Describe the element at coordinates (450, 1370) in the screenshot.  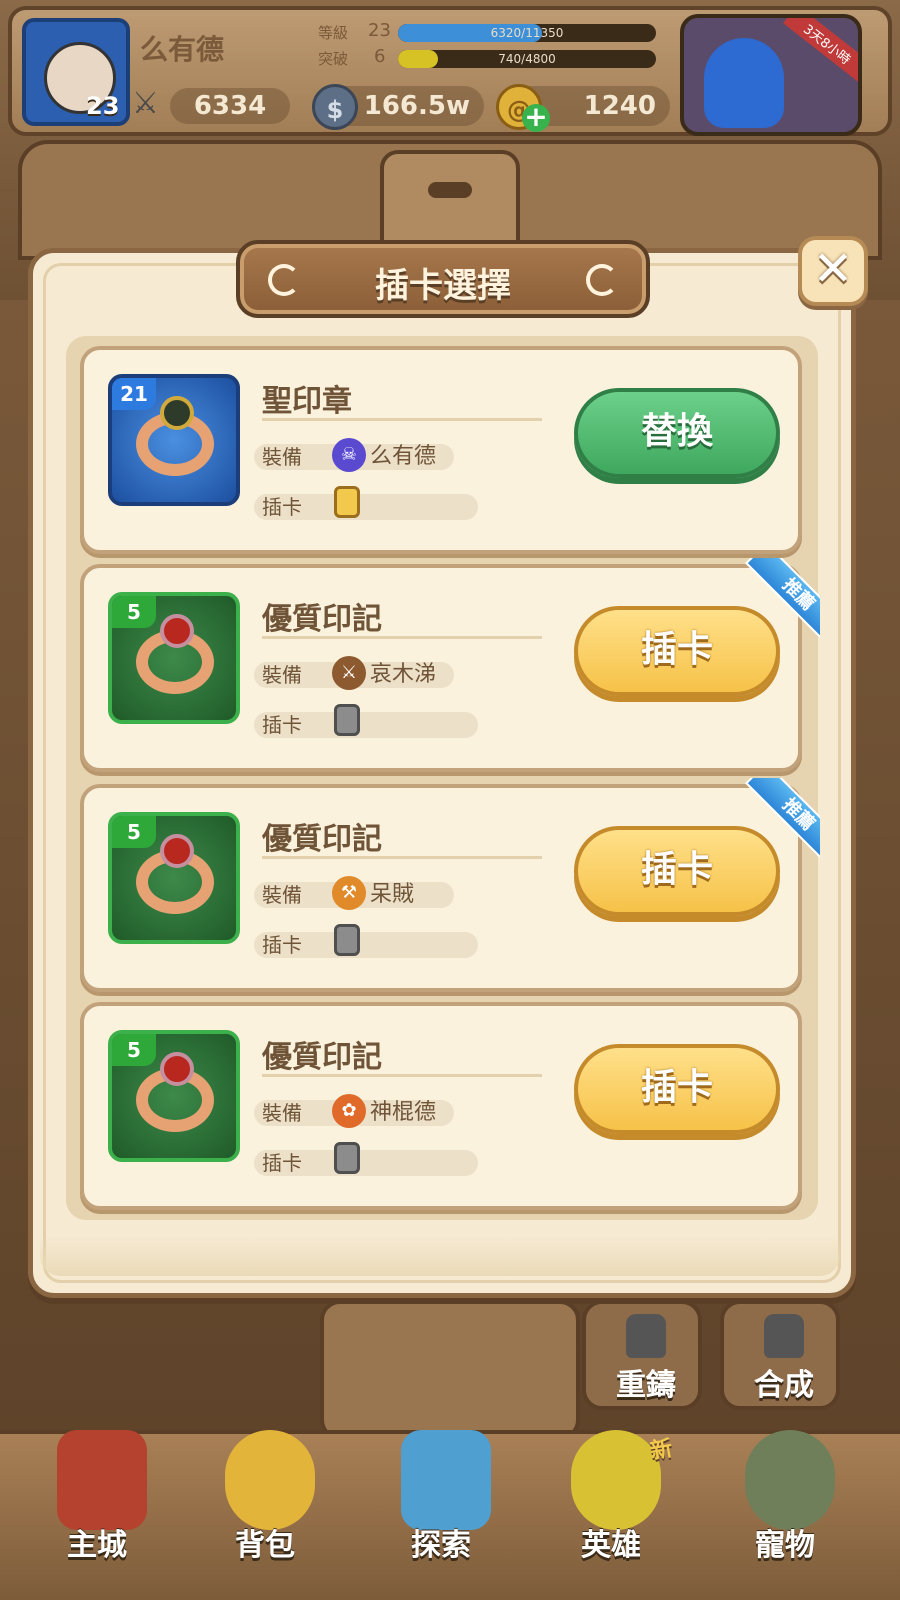
I see `backpack-lower` at that location.